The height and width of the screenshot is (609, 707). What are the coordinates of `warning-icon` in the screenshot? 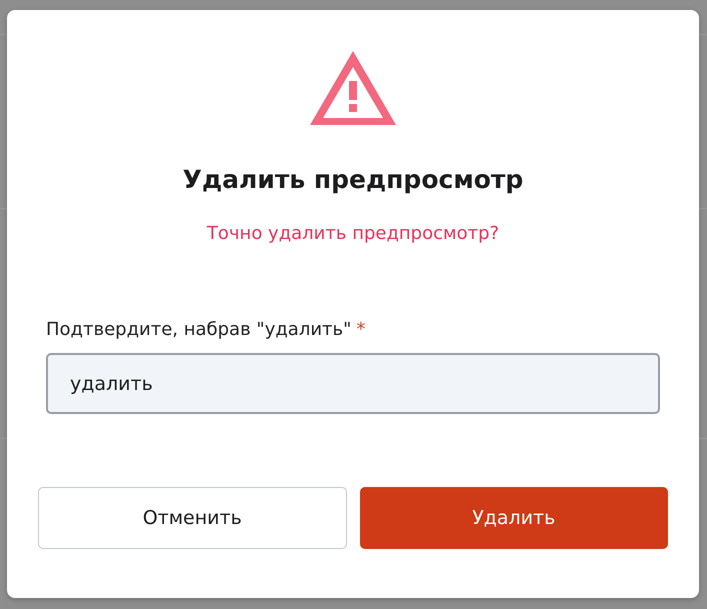 It's located at (353, 88).